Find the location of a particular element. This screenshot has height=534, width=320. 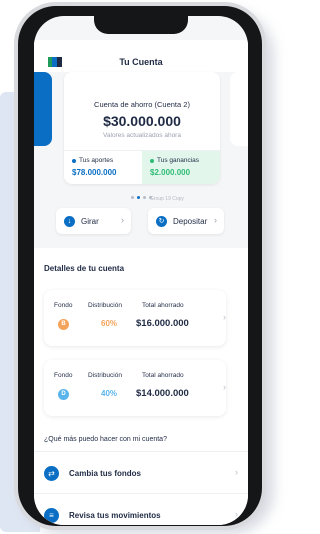

earnings-block: Tus ganancias $2.000.000 is located at coordinates (181, 167).